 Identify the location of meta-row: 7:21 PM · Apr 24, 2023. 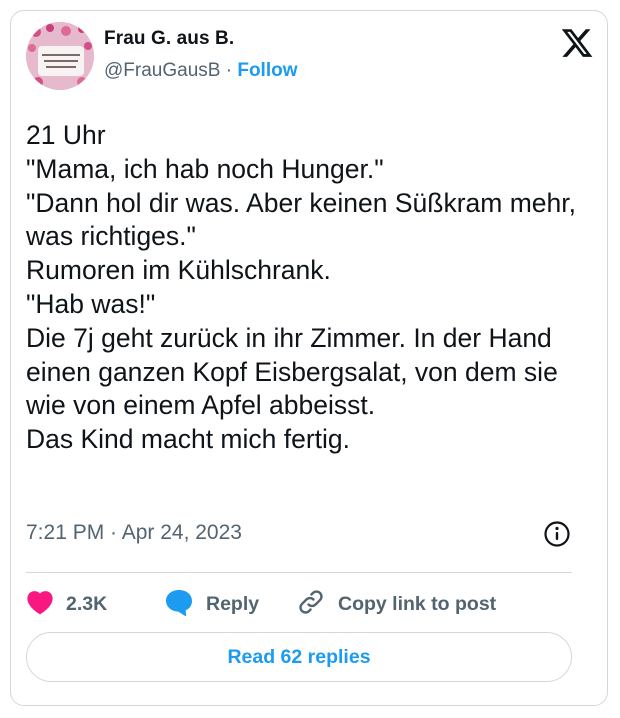
(299, 536).